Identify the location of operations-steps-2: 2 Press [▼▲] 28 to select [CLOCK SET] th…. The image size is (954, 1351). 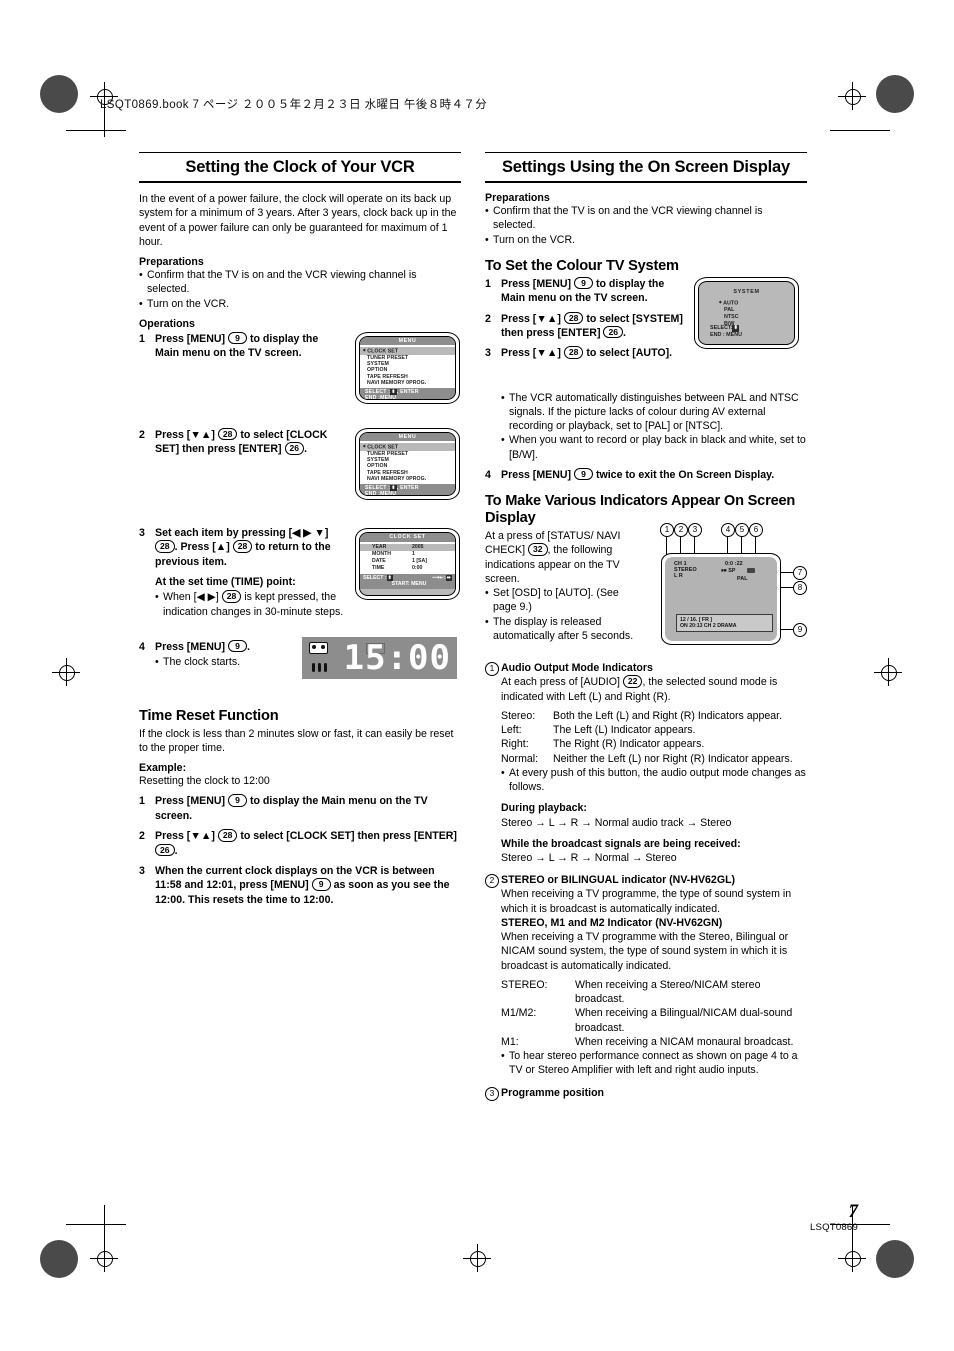
(239, 442).